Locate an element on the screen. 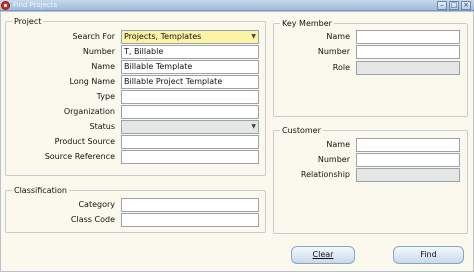 The height and width of the screenshot is (272, 474). product-source-field is located at coordinates (190, 142).